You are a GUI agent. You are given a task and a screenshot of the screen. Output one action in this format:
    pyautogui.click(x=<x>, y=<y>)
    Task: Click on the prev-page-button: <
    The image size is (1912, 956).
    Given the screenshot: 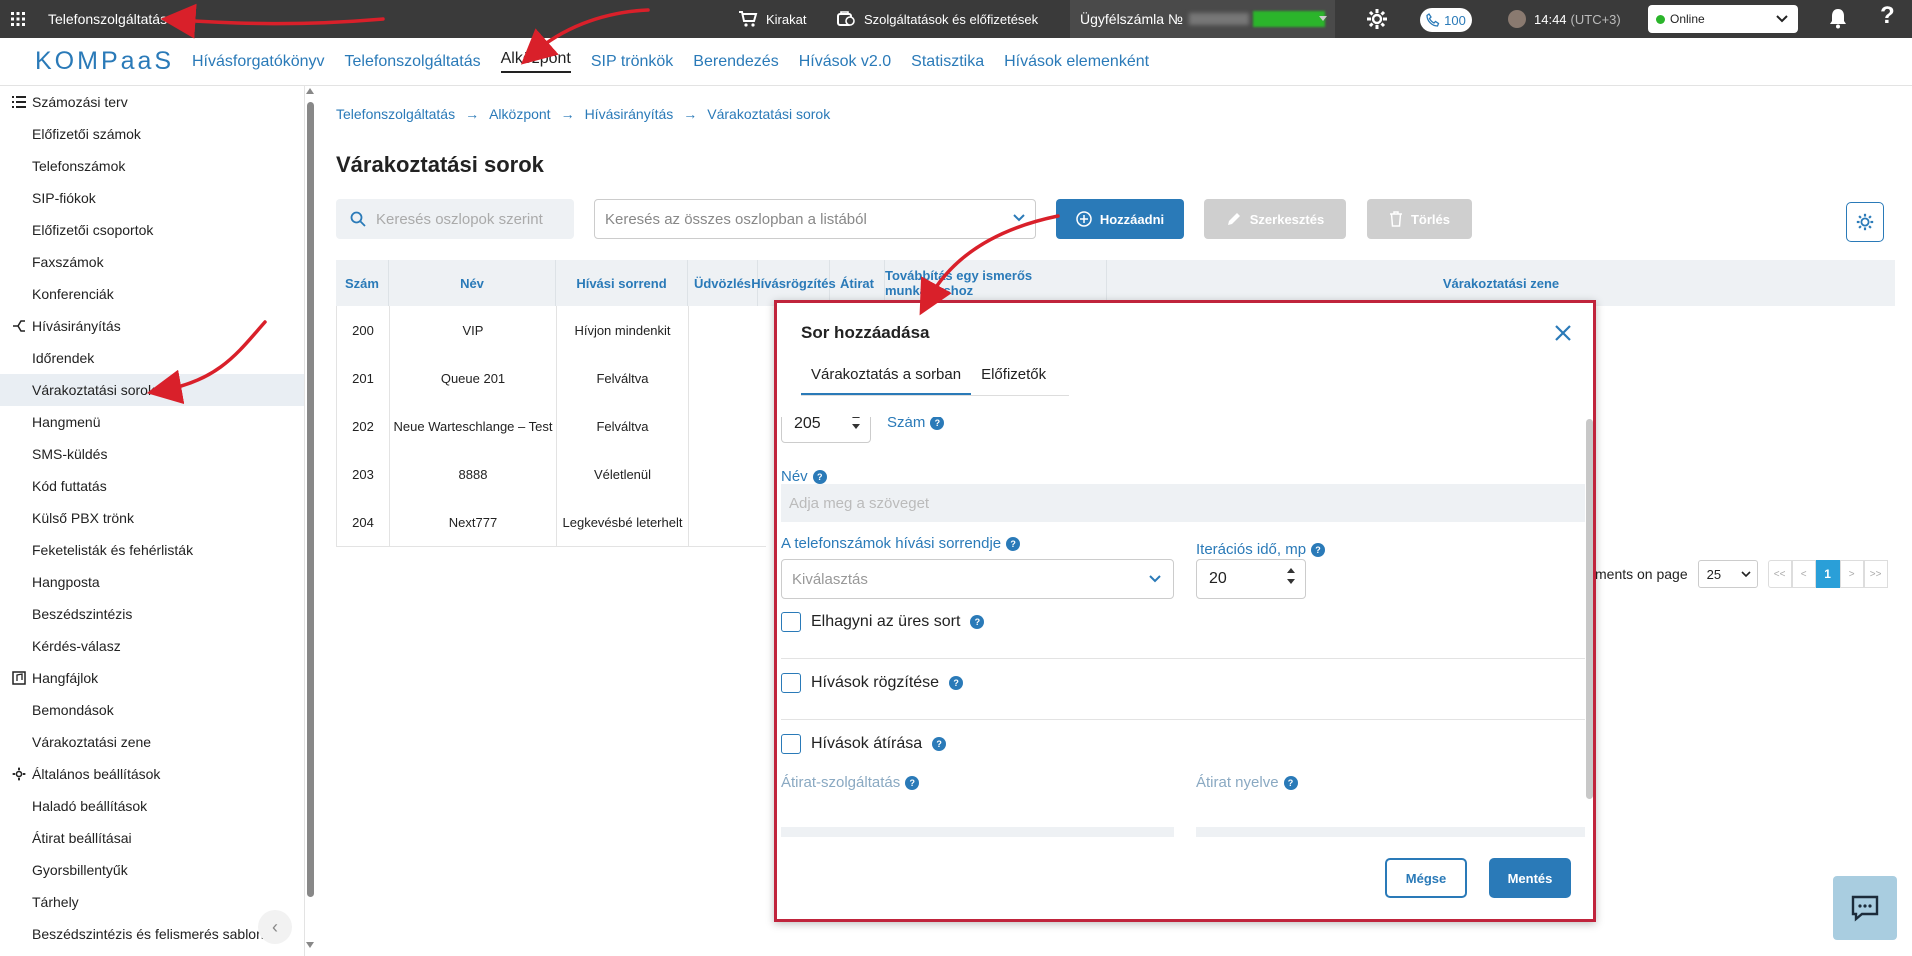 What is the action you would take?
    pyautogui.click(x=1803, y=574)
    